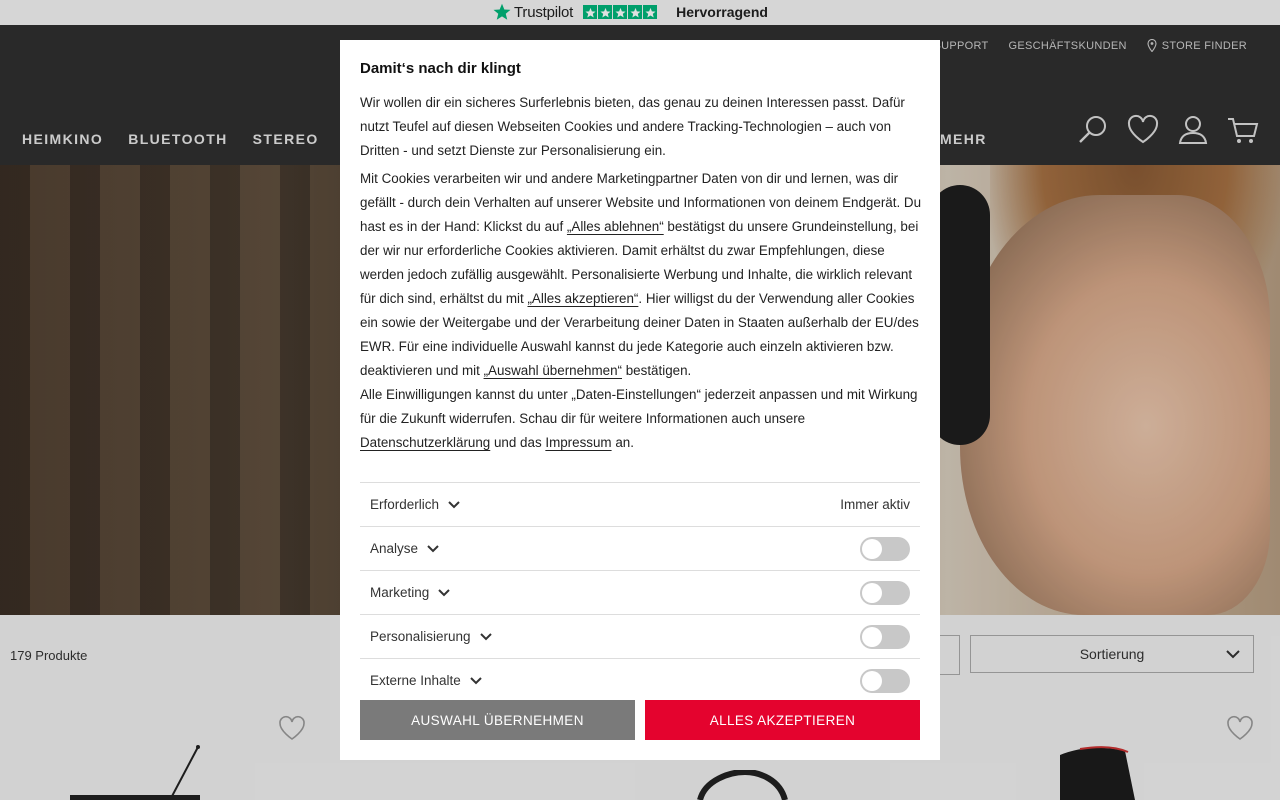 This screenshot has width=1280, height=800. I want to click on accept-all-button: ALLES AKZEPTIEREN, so click(782, 720).